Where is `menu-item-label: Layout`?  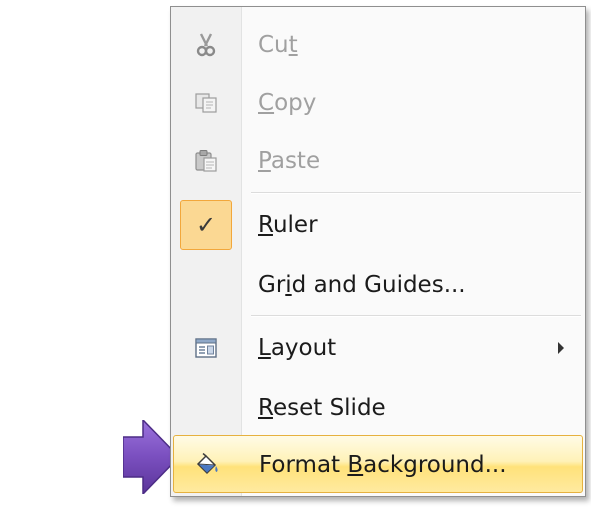
menu-item-label: Layout is located at coordinates (297, 348).